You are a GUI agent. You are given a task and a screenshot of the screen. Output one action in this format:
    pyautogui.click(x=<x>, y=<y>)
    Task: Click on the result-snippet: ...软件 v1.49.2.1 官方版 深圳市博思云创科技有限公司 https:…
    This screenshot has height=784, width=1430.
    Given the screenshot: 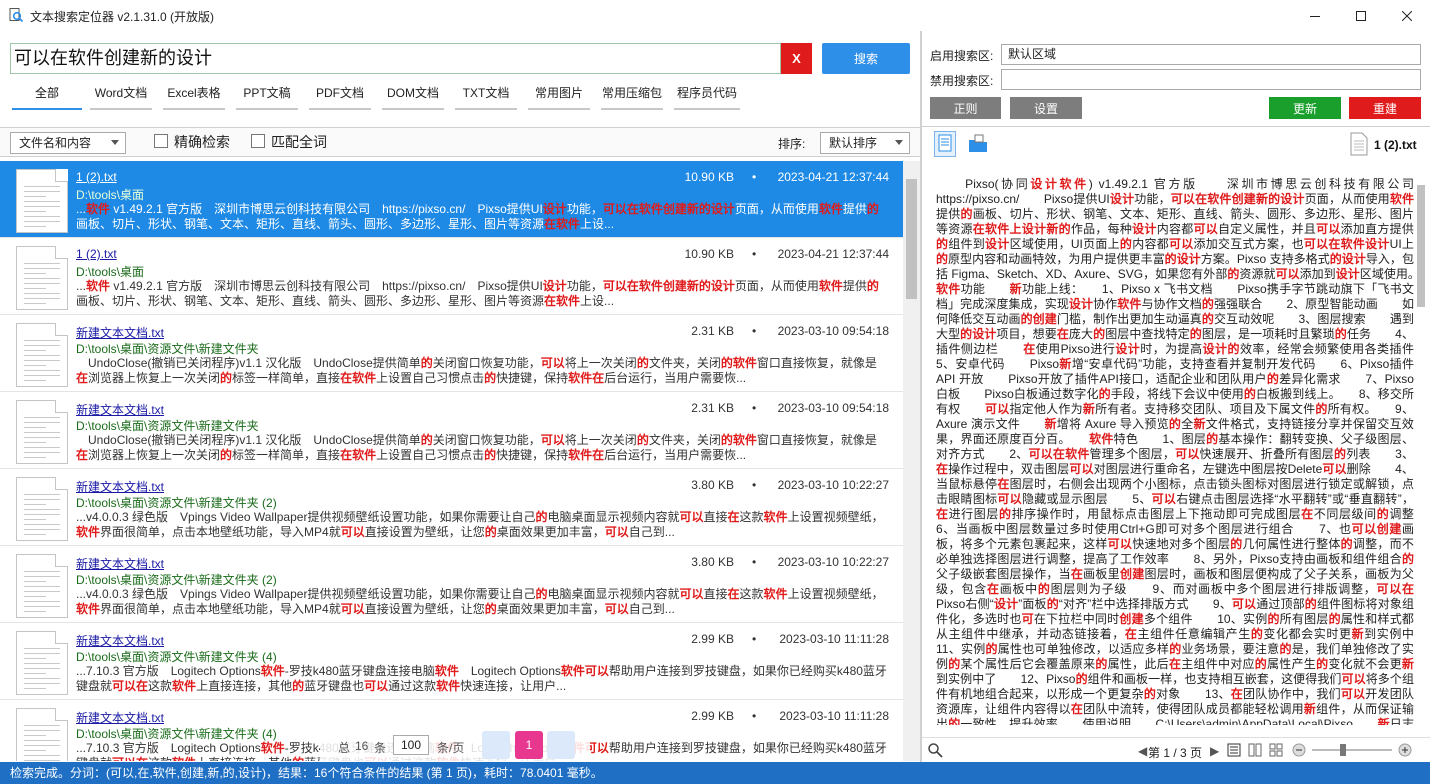 What is the action you would take?
    pyautogui.click(x=477, y=293)
    